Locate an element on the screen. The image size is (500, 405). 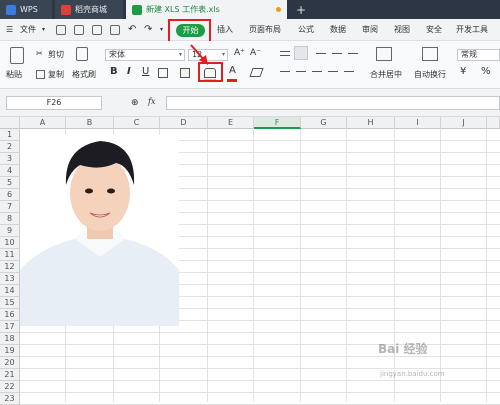
column-gridline is located at coordinates (207, 265).